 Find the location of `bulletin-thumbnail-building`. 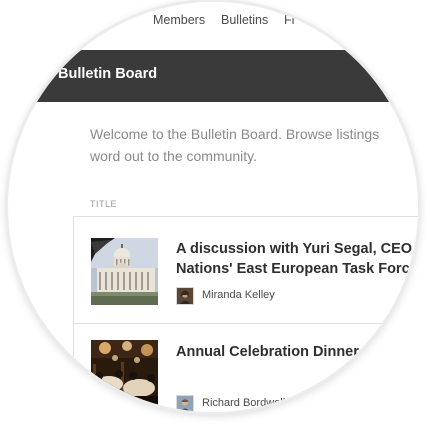

bulletin-thumbnail-building is located at coordinates (124, 271).